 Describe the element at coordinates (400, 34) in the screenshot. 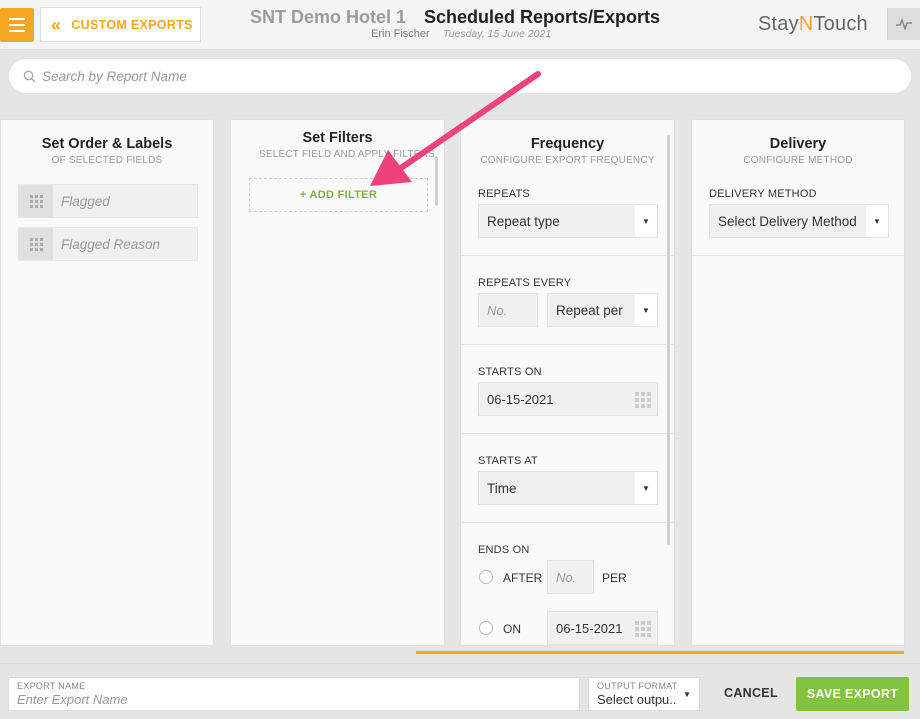

I see `user-name: Erin Fischer` at that location.